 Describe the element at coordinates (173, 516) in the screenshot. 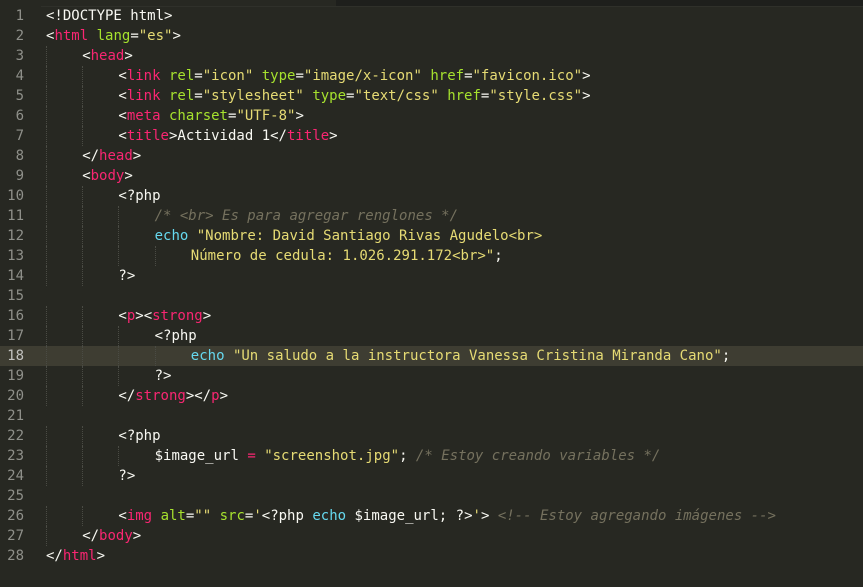

I see `code-token-attr: alt` at that location.